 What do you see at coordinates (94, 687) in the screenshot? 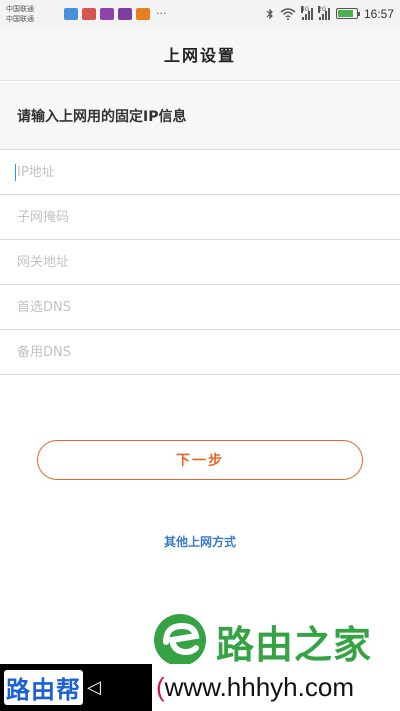
I see `back-icon: ◁` at bounding box center [94, 687].